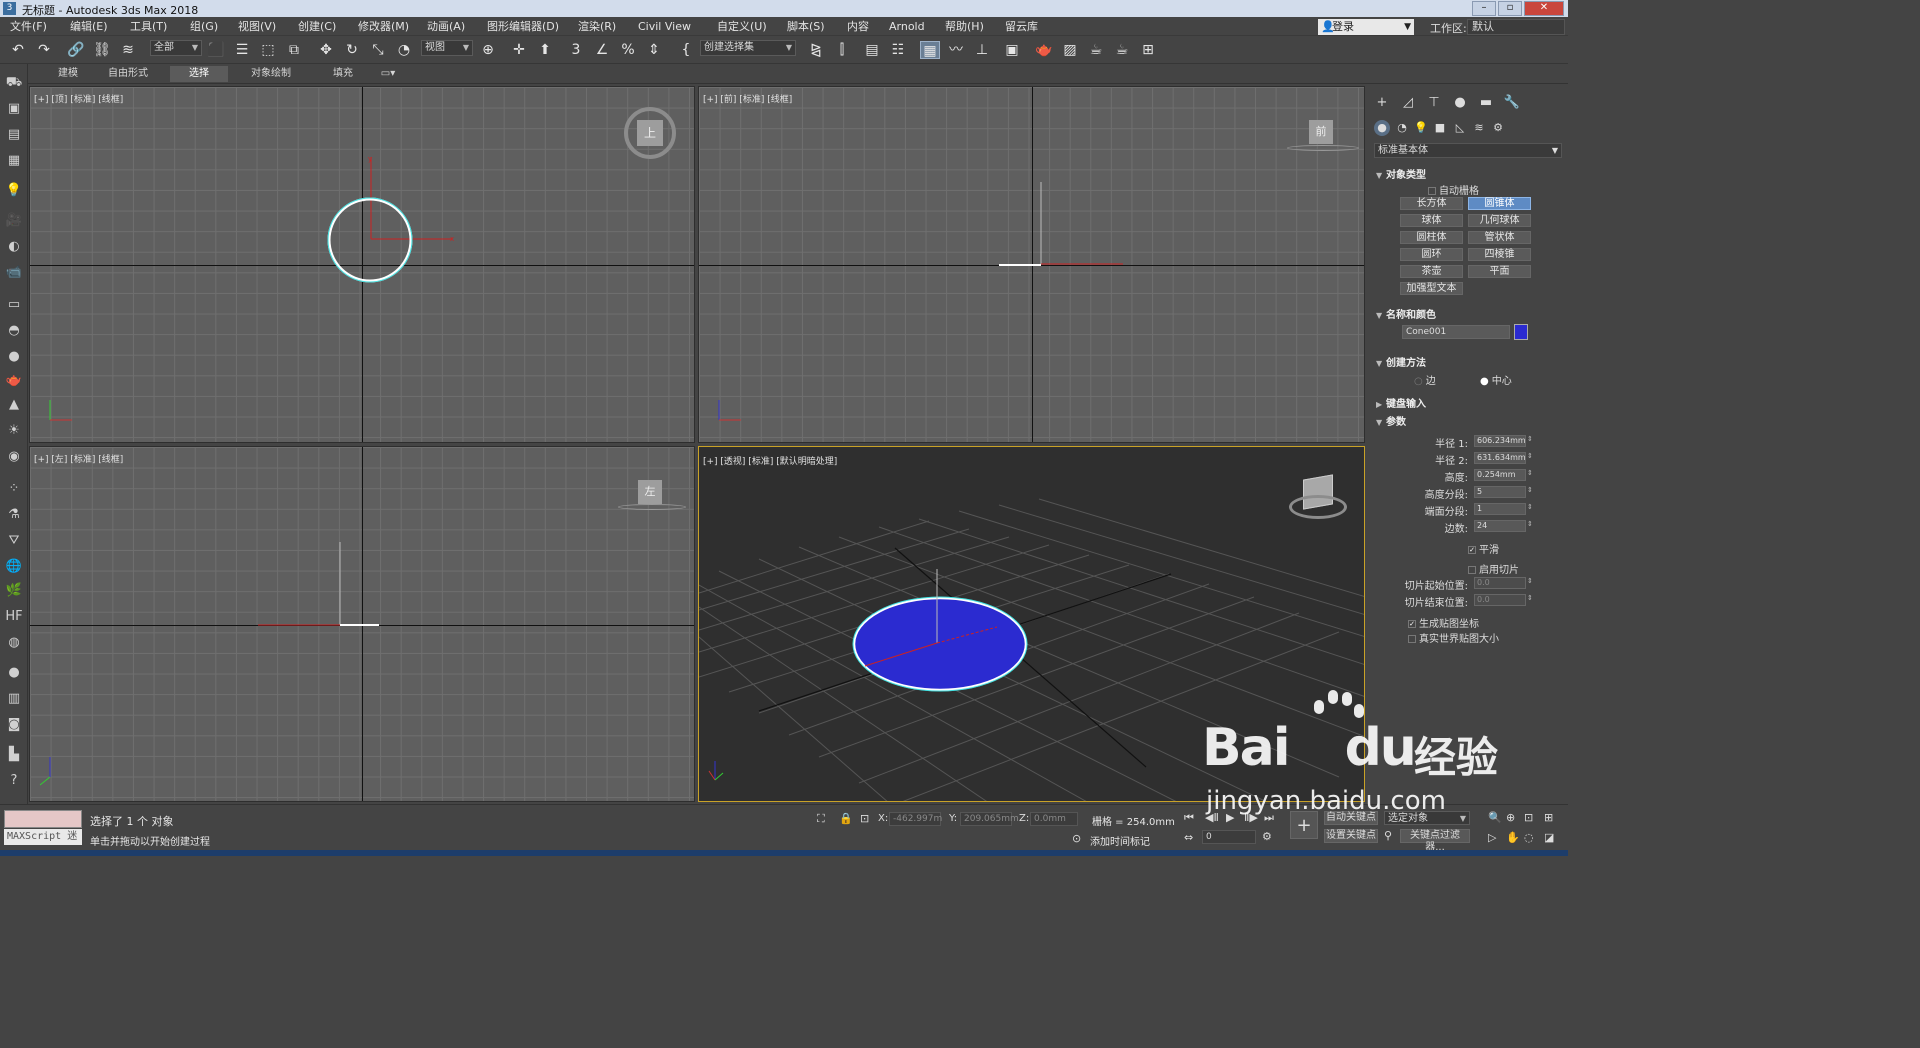  What do you see at coordinates (806, 26) in the screenshot?
I see `menu-scripting: 脚本(S)` at bounding box center [806, 26].